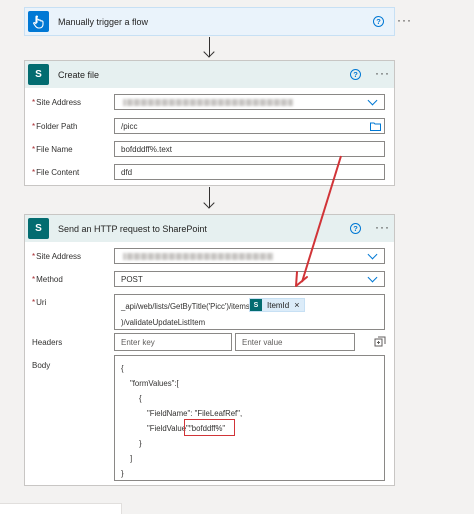  What do you see at coordinates (61, 508) in the screenshot?
I see `bottom-panel` at bounding box center [61, 508].